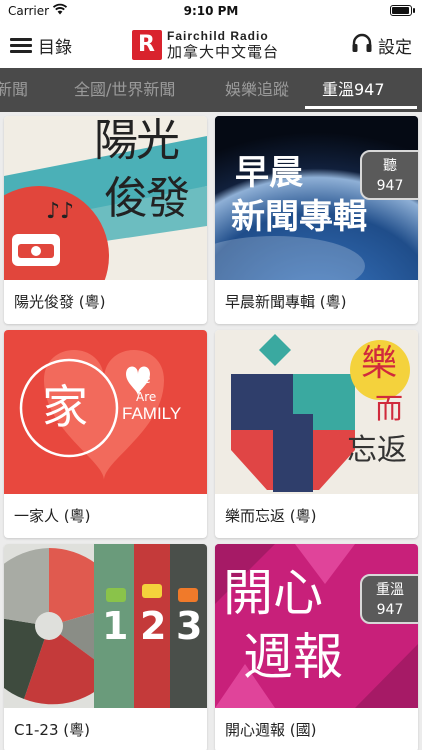 Image resolution: width=422 pixels, height=750 pixels. I want to click on program-title: C1-23 (粵), so click(52, 730).